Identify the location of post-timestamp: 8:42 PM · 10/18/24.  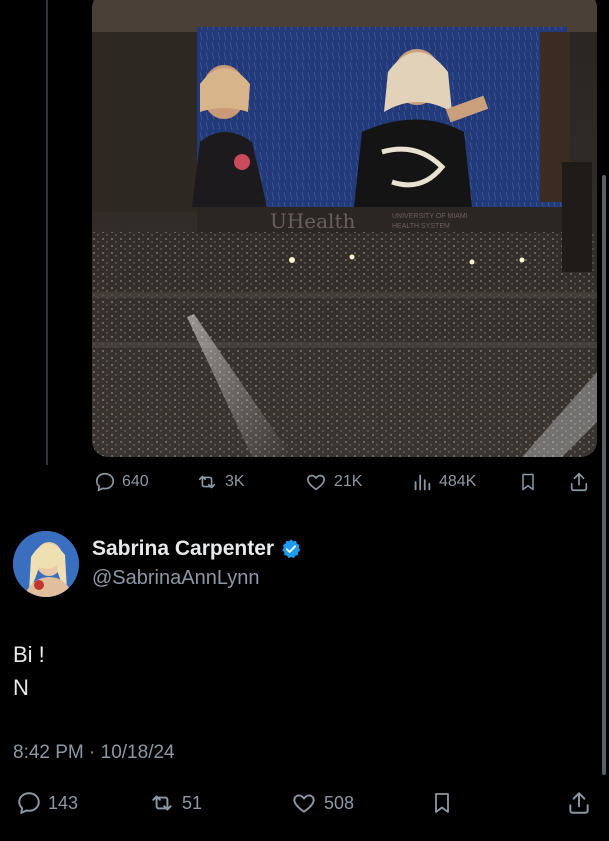
(94, 753).